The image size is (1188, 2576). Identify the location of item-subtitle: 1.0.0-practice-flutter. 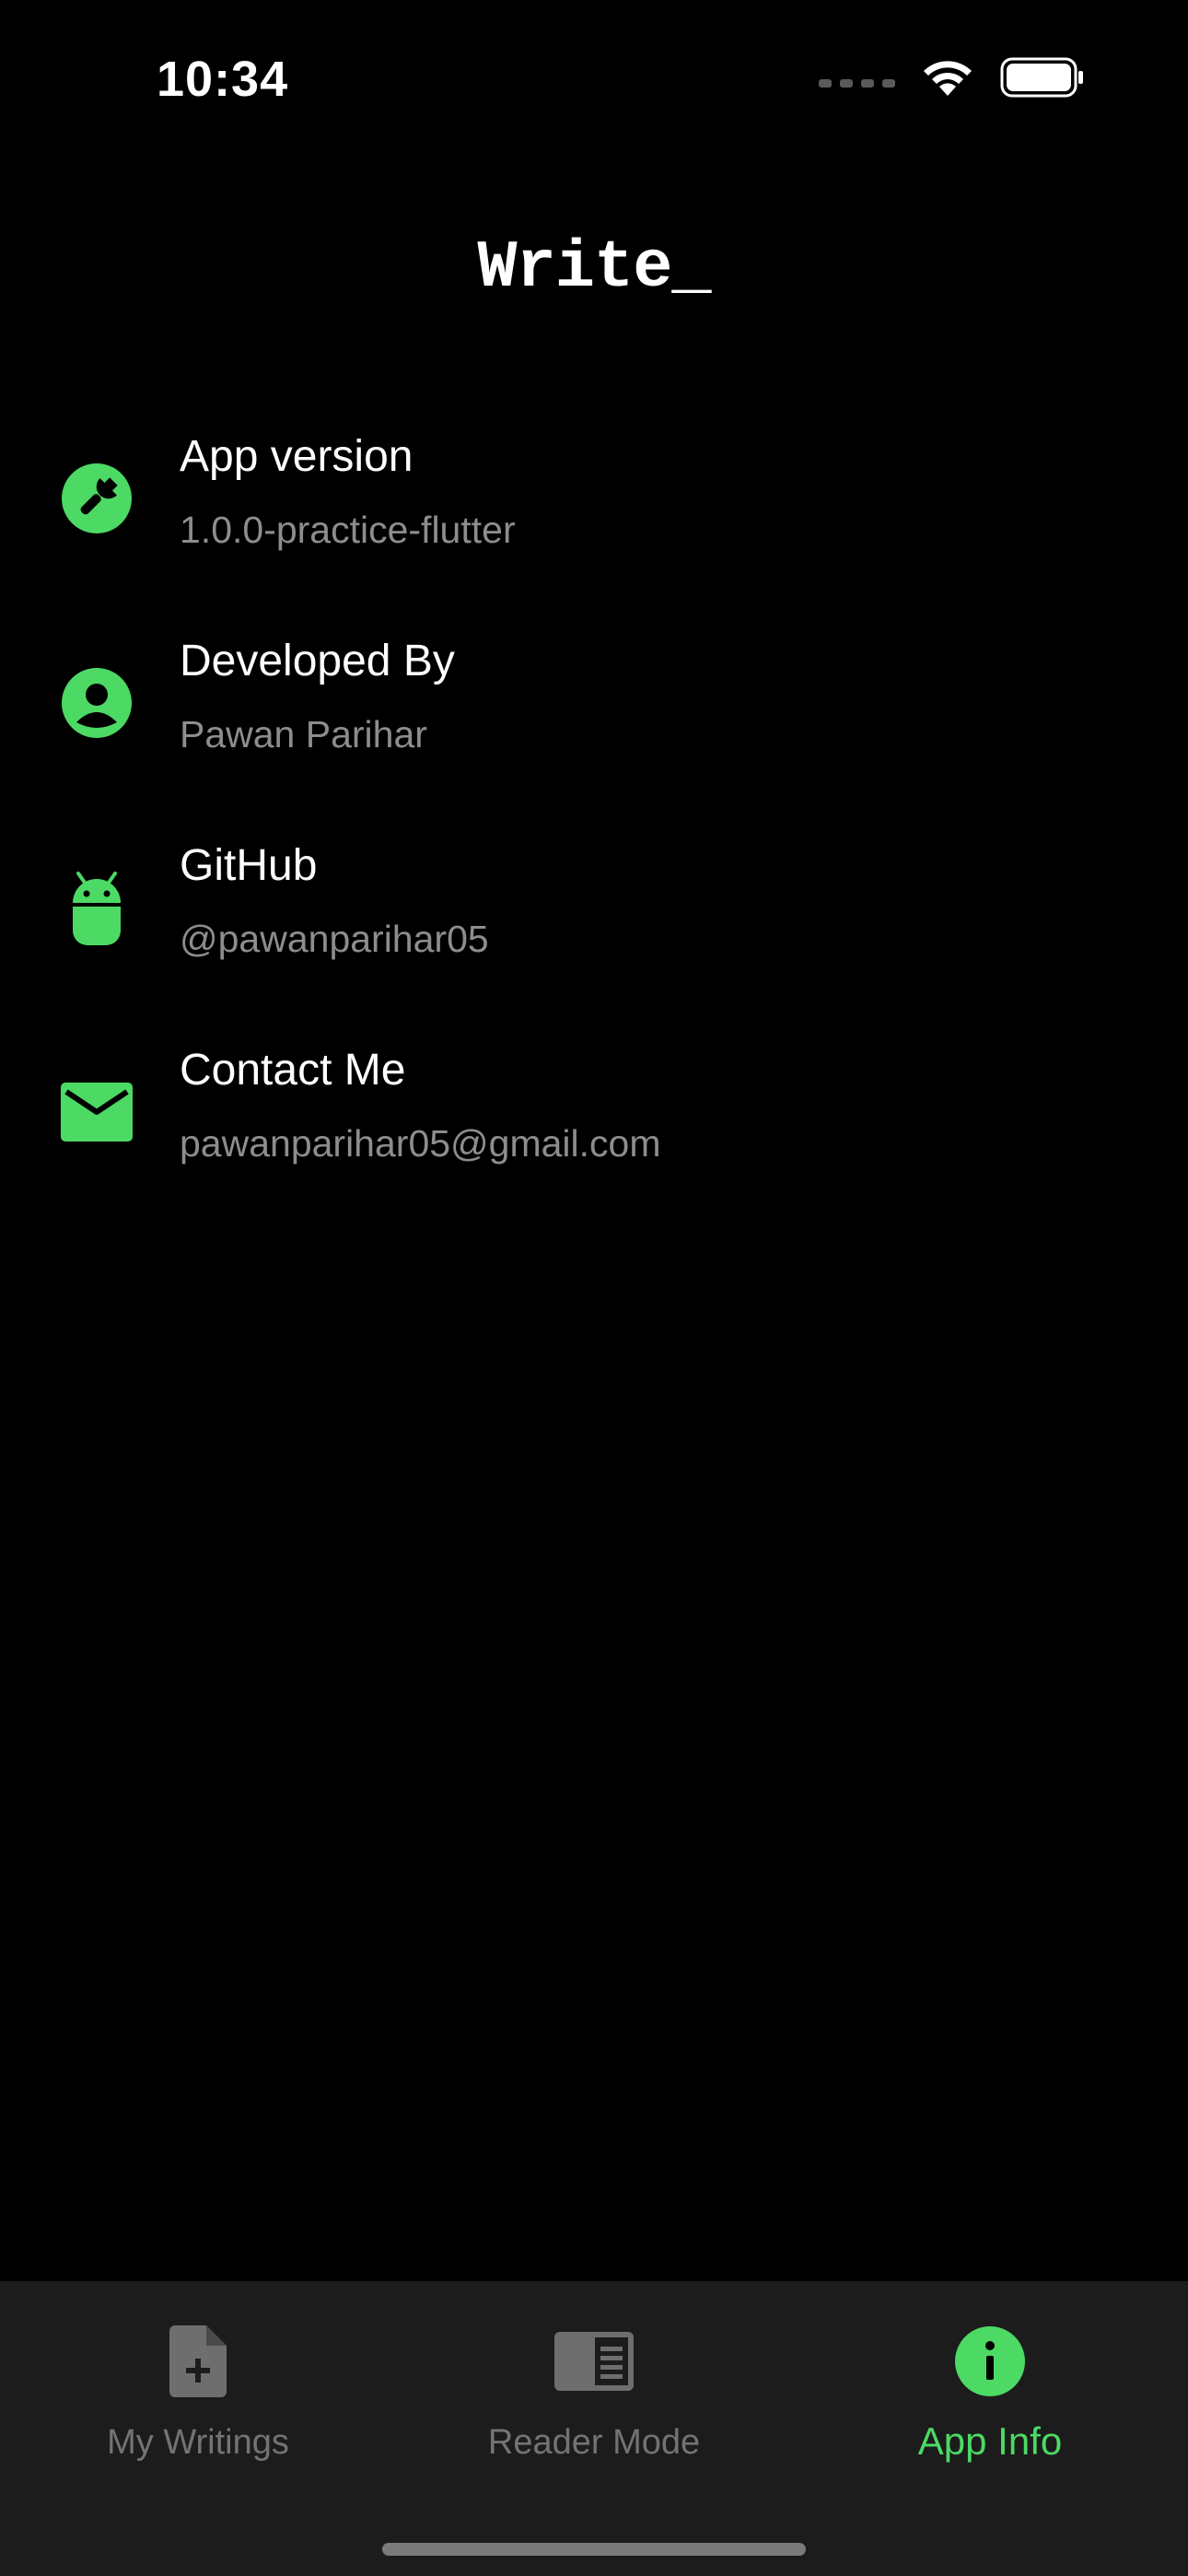
(348, 530).